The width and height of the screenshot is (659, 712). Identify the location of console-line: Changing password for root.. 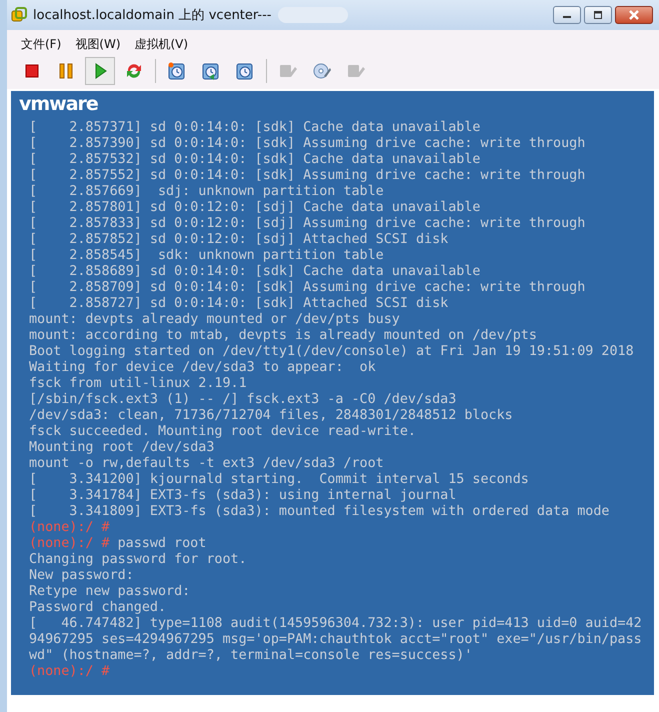
(138, 559).